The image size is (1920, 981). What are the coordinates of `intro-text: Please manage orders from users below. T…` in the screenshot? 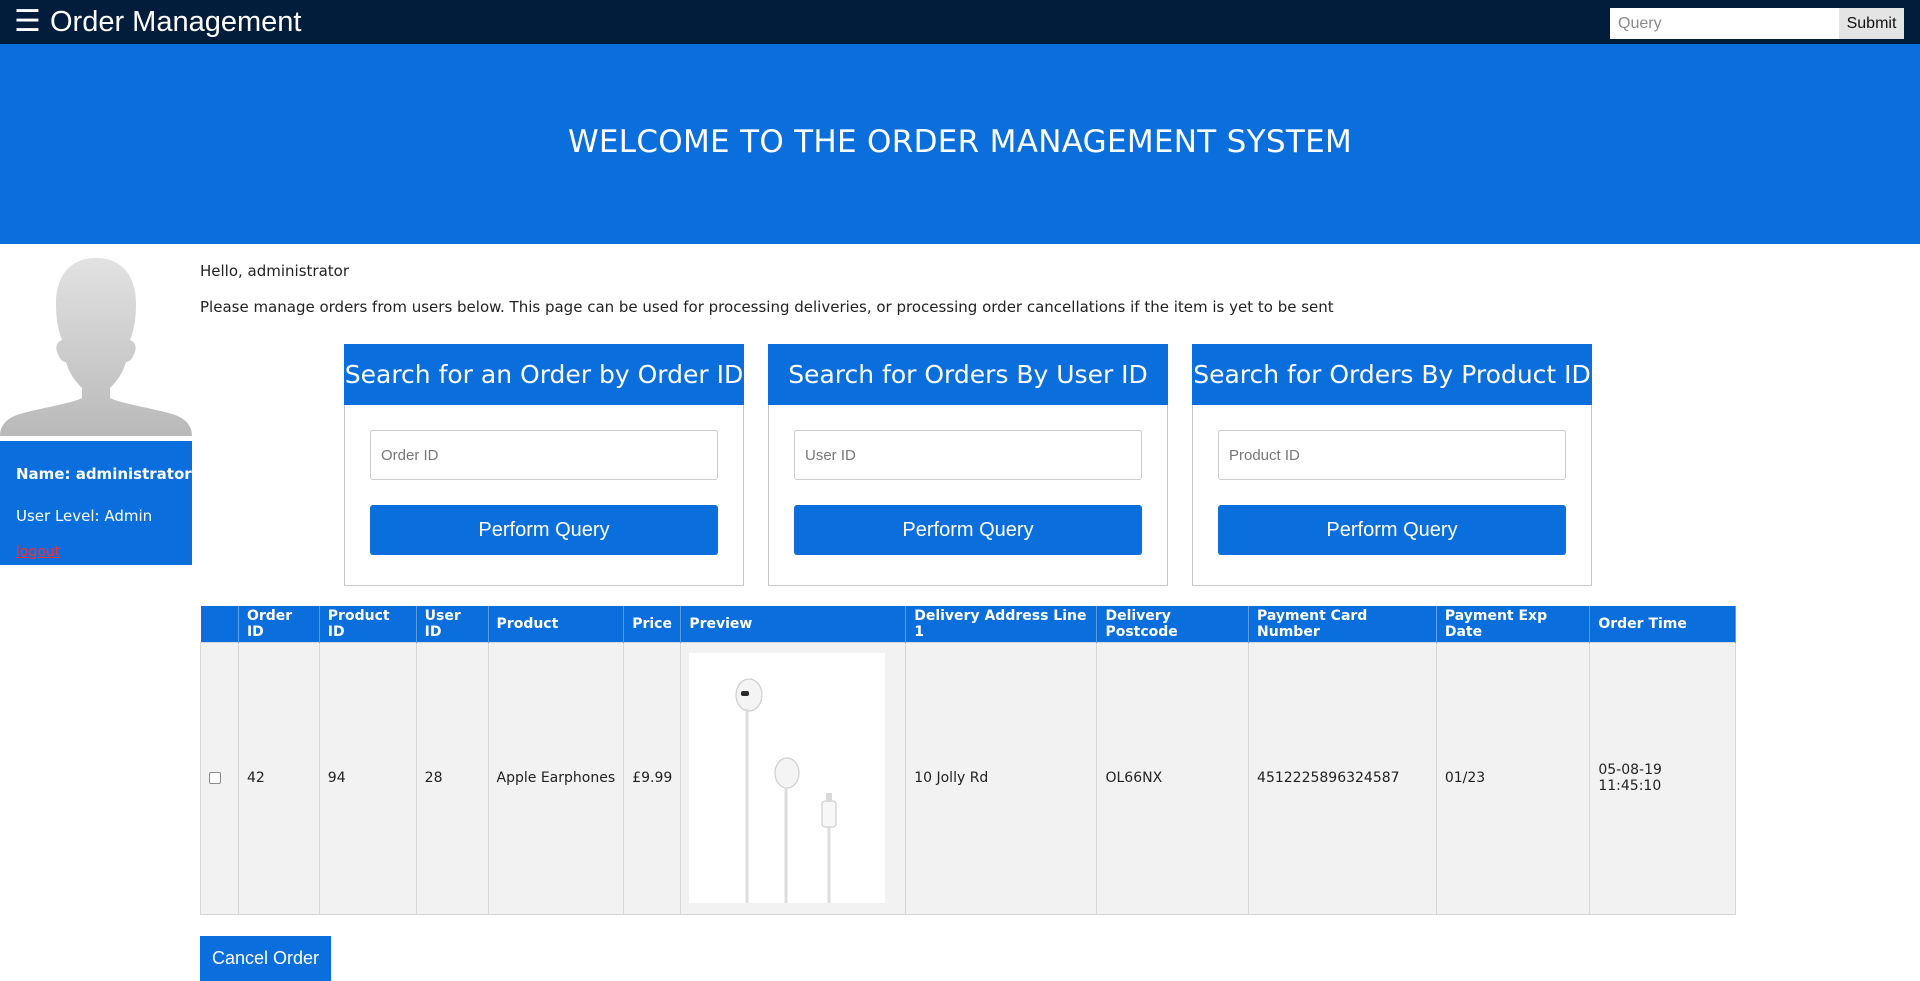 It's located at (767, 307).